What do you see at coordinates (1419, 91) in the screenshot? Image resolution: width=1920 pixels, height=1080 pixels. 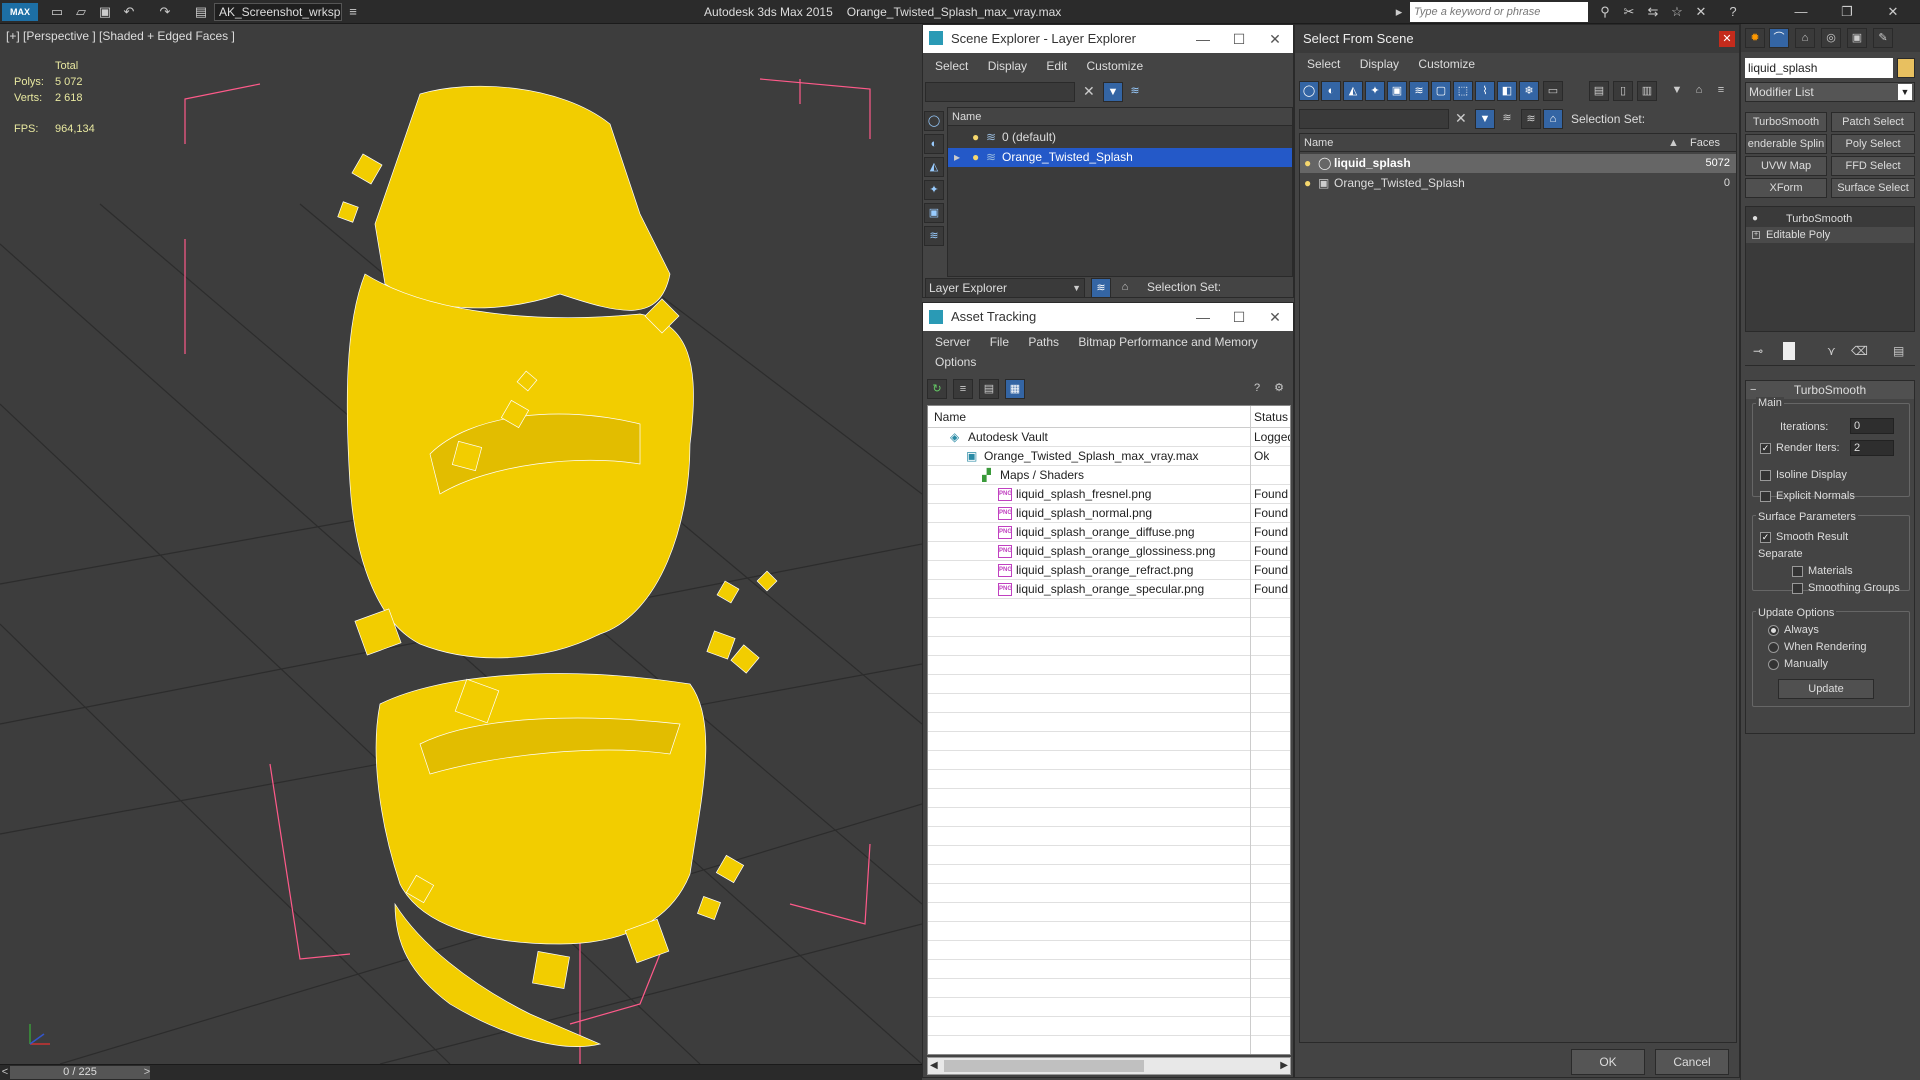 I see `display-spacewarps-icon: ≋` at bounding box center [1419, 91].